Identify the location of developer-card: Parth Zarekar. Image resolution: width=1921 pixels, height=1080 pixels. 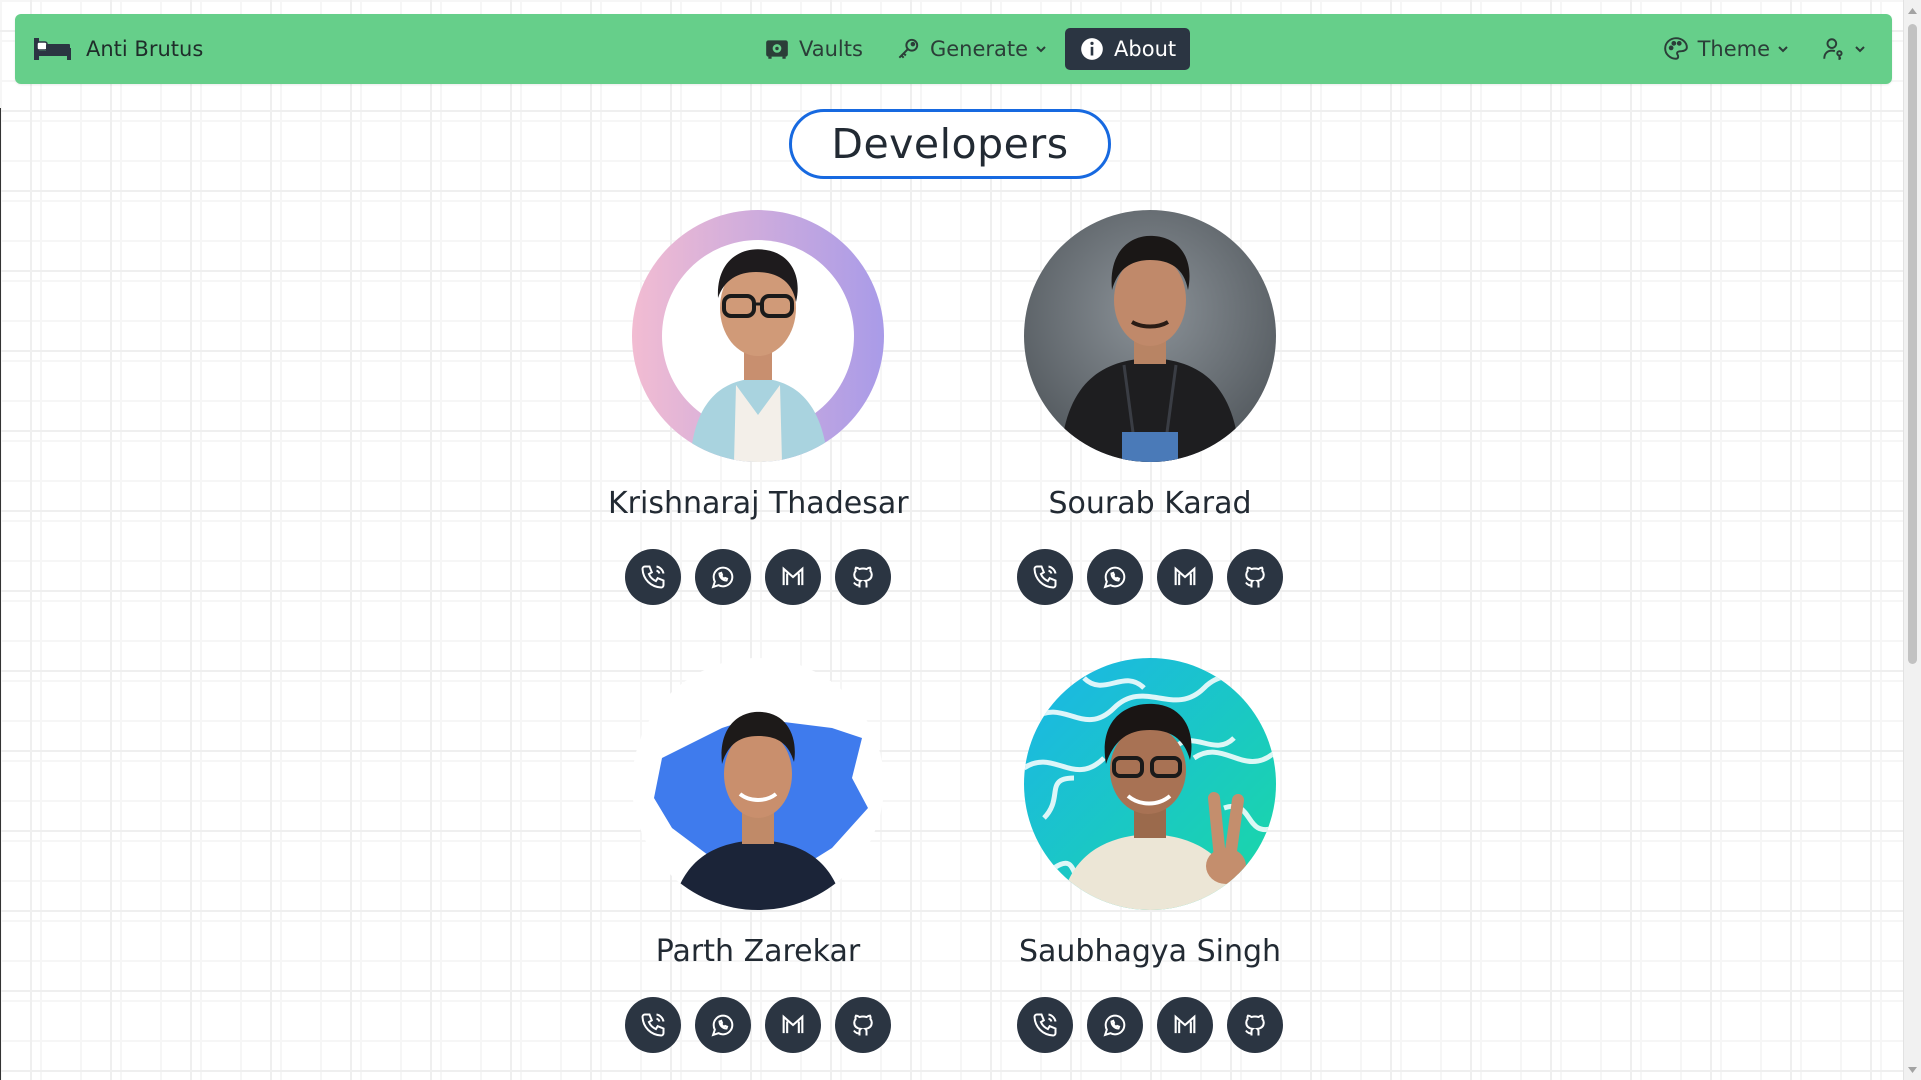
(758, 855).